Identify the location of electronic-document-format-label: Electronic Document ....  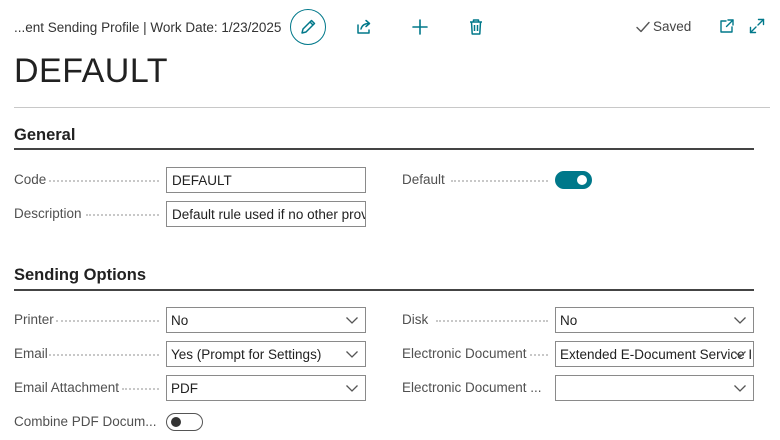
(472, 387).